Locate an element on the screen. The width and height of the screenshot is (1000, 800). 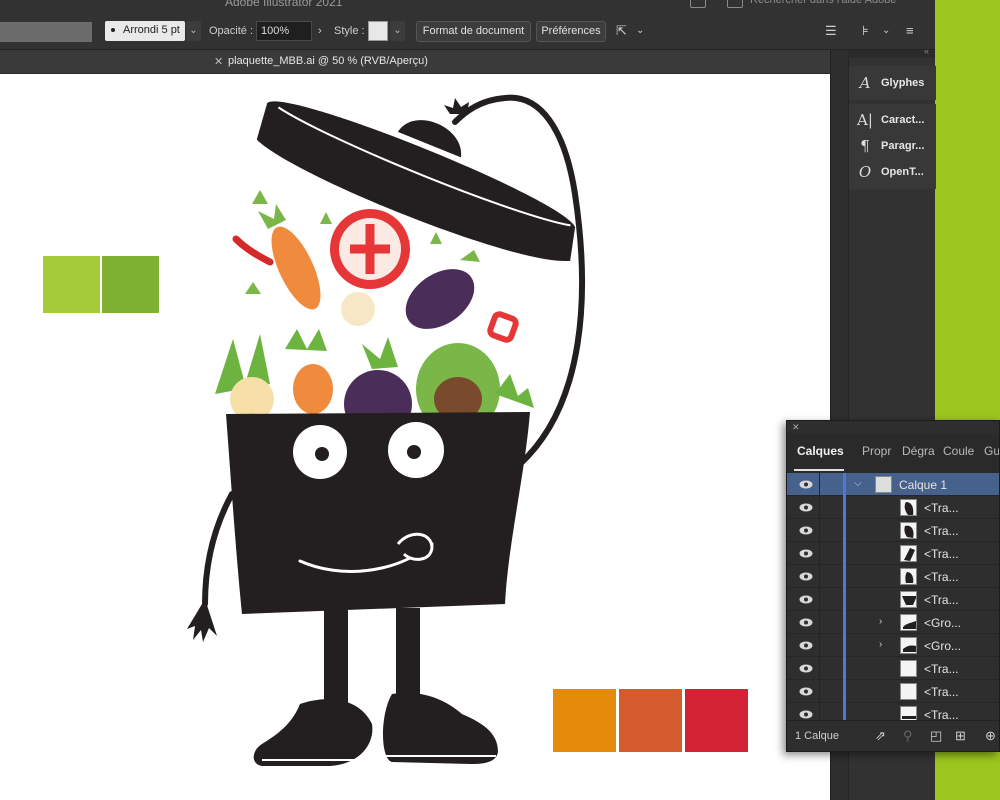
locate-object-icon: ⚲ is located at coordinates (908, 736).